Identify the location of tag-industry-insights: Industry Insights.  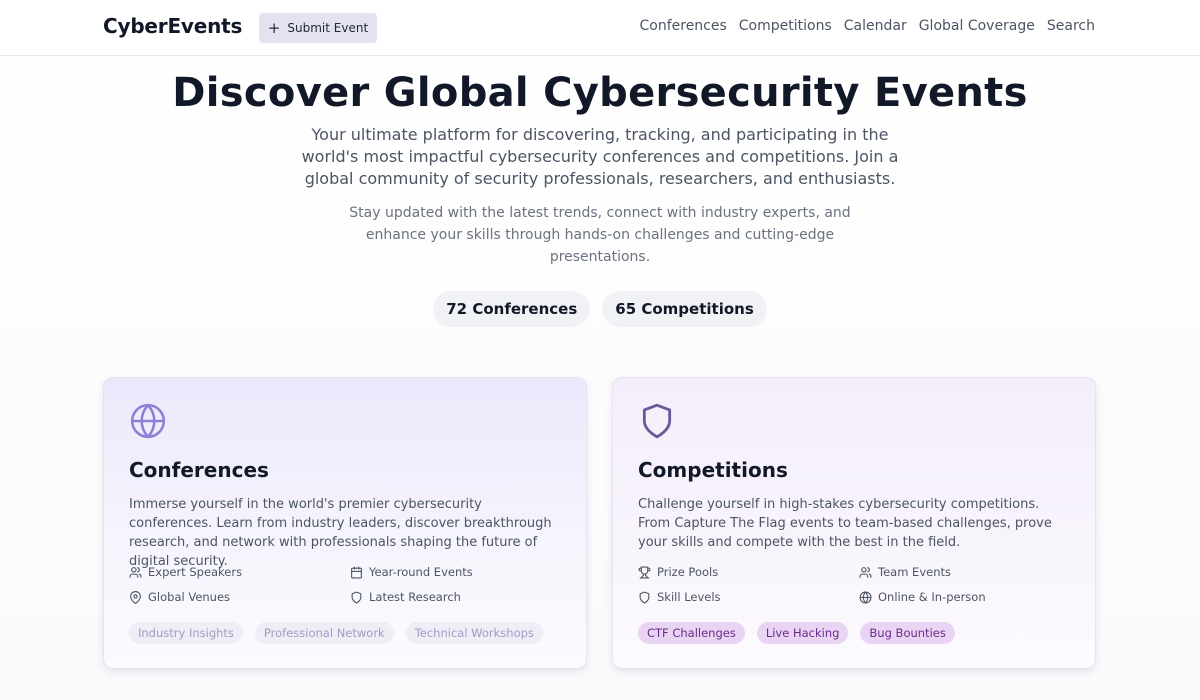
(186, 633).